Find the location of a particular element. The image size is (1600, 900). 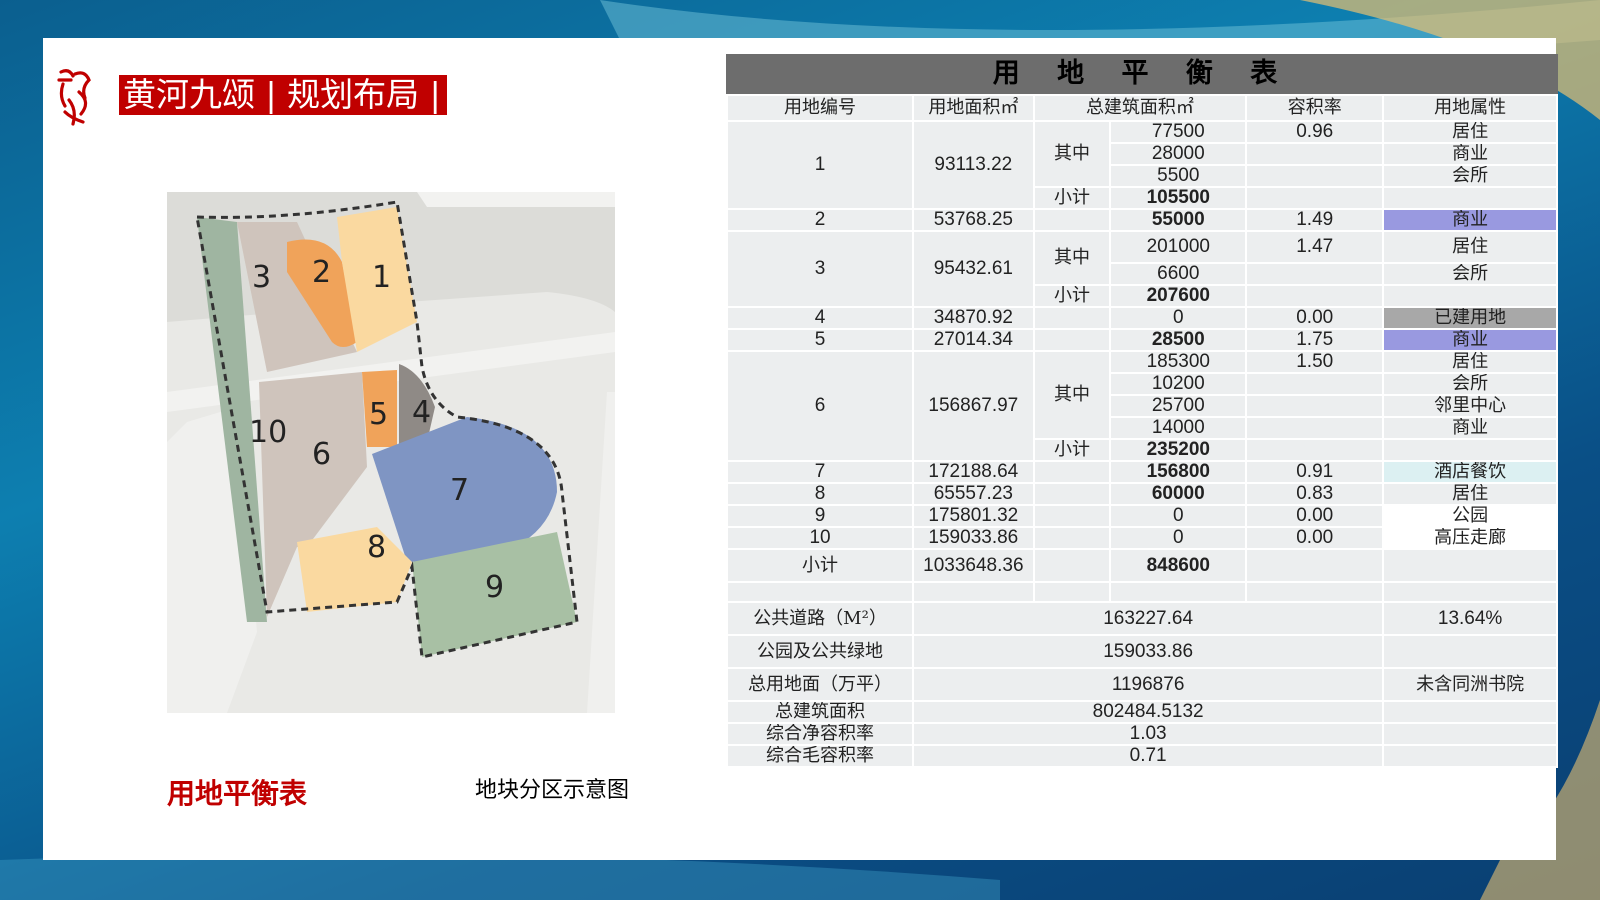

summary-note: 未含同洲书院 is located at coordinates (1470, 684).